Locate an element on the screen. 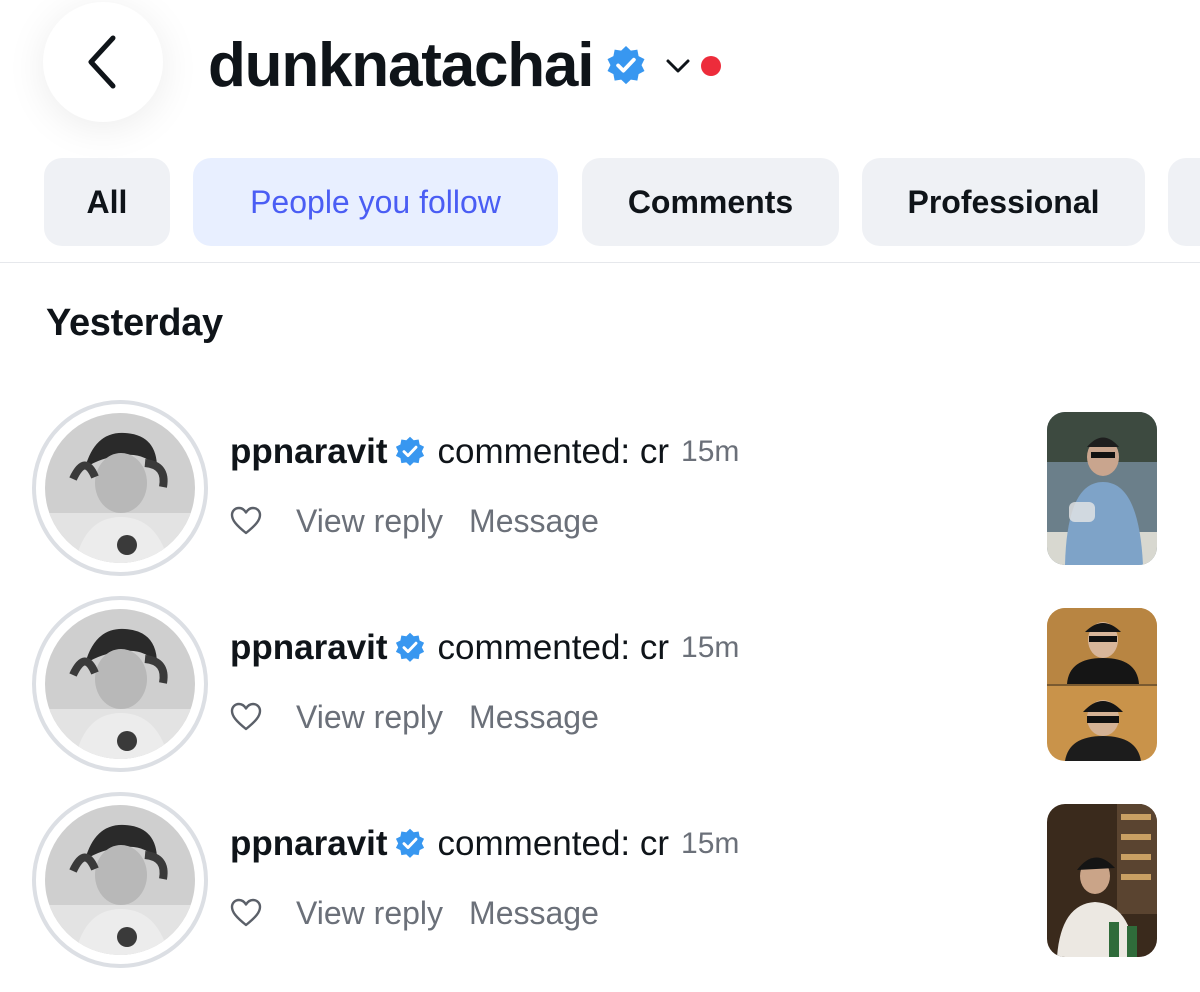 Image resolution: width=1200 pixels, height=992 pixels. account-switcher: dunknatachai is located at coordinates (465, 66).